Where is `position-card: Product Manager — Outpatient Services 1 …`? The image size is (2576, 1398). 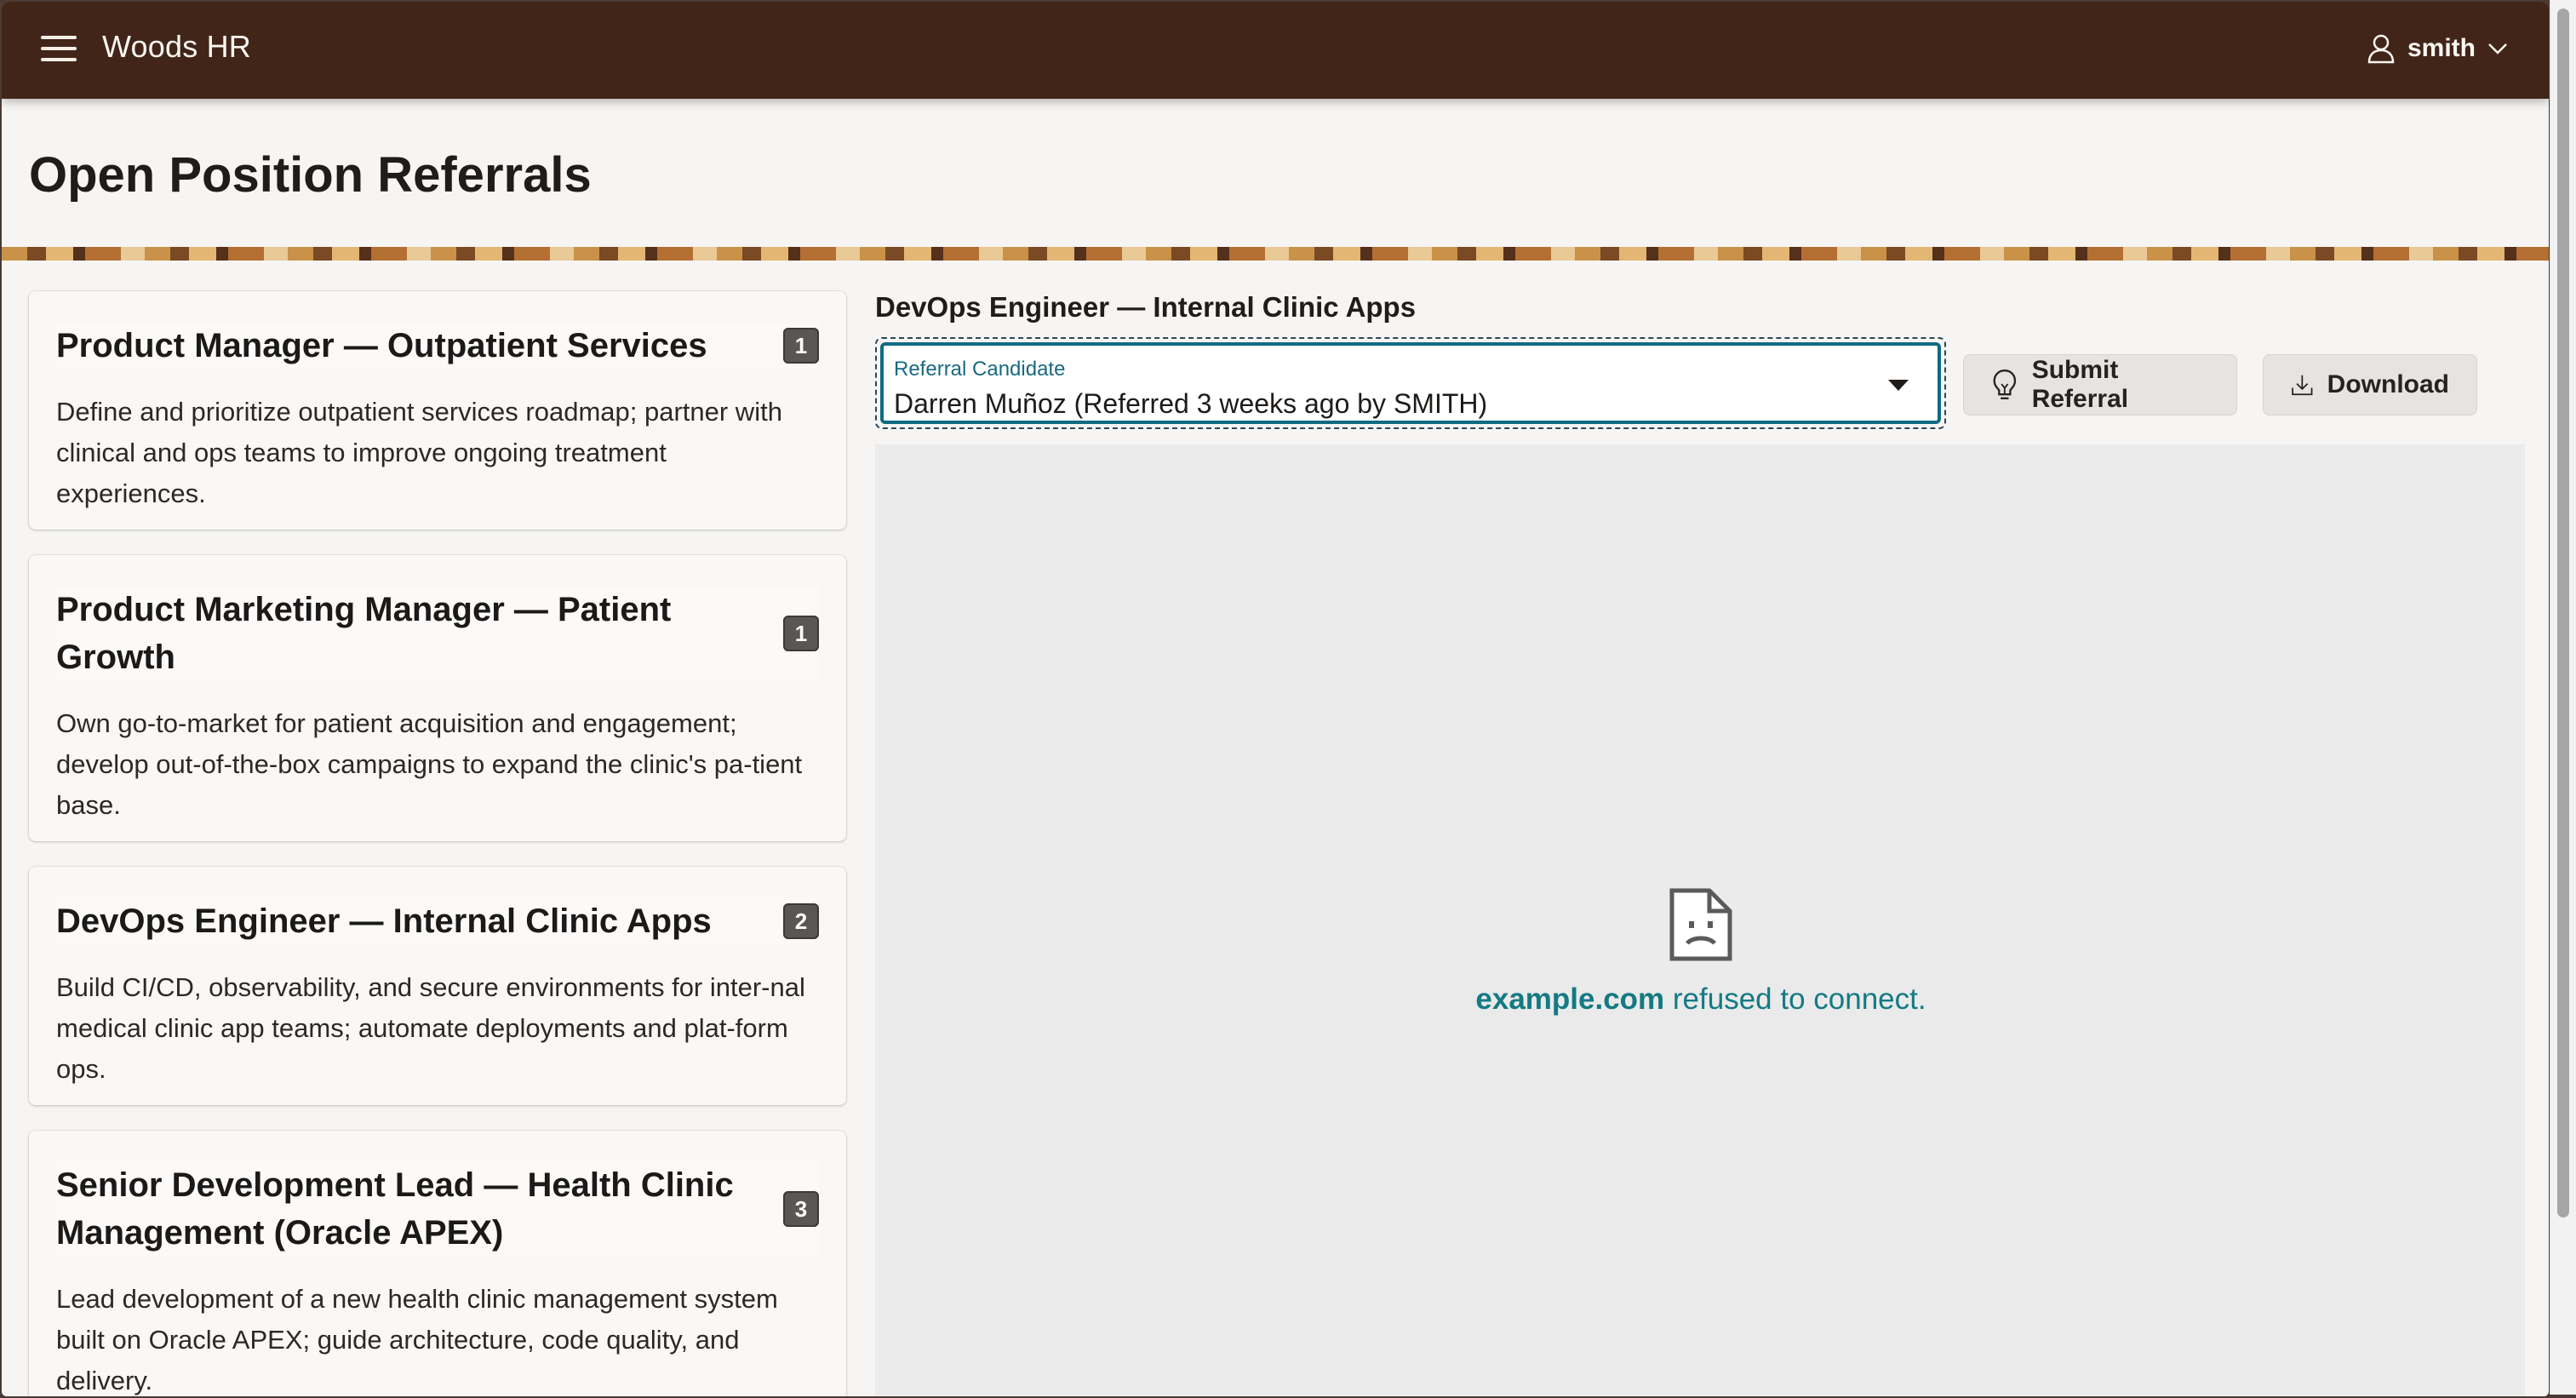 position-card: Product Manager — Outpatient Services 1 … is located at coordinates (437, 410).